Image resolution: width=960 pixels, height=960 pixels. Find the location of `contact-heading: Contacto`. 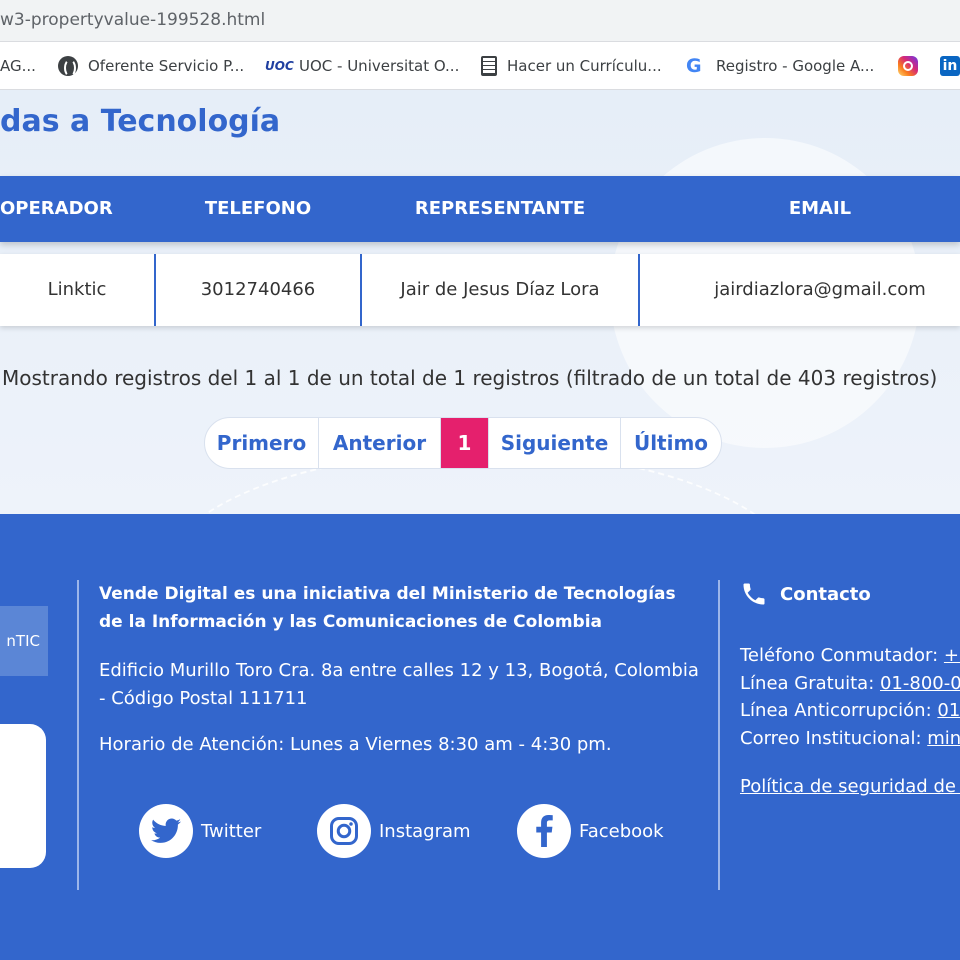

contact-heading: Contacto is located at coordinates (805, 594).